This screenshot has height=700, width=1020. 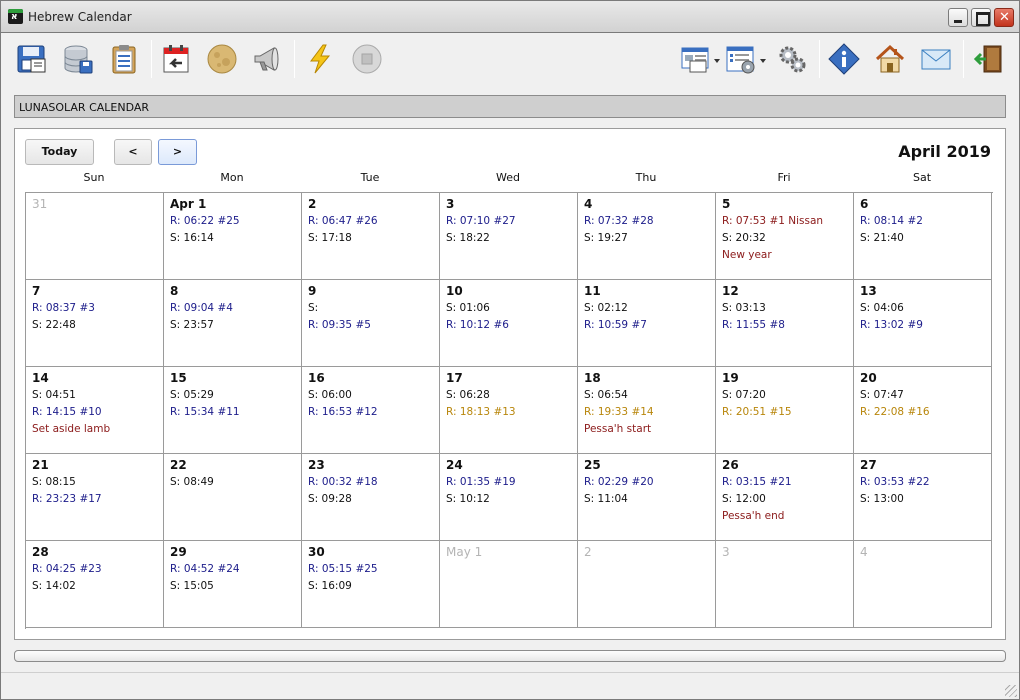 What do you see at coordinates (647, 584) in the screenshot?
I see `day-cell: 2` at bounding box center [647, 584].